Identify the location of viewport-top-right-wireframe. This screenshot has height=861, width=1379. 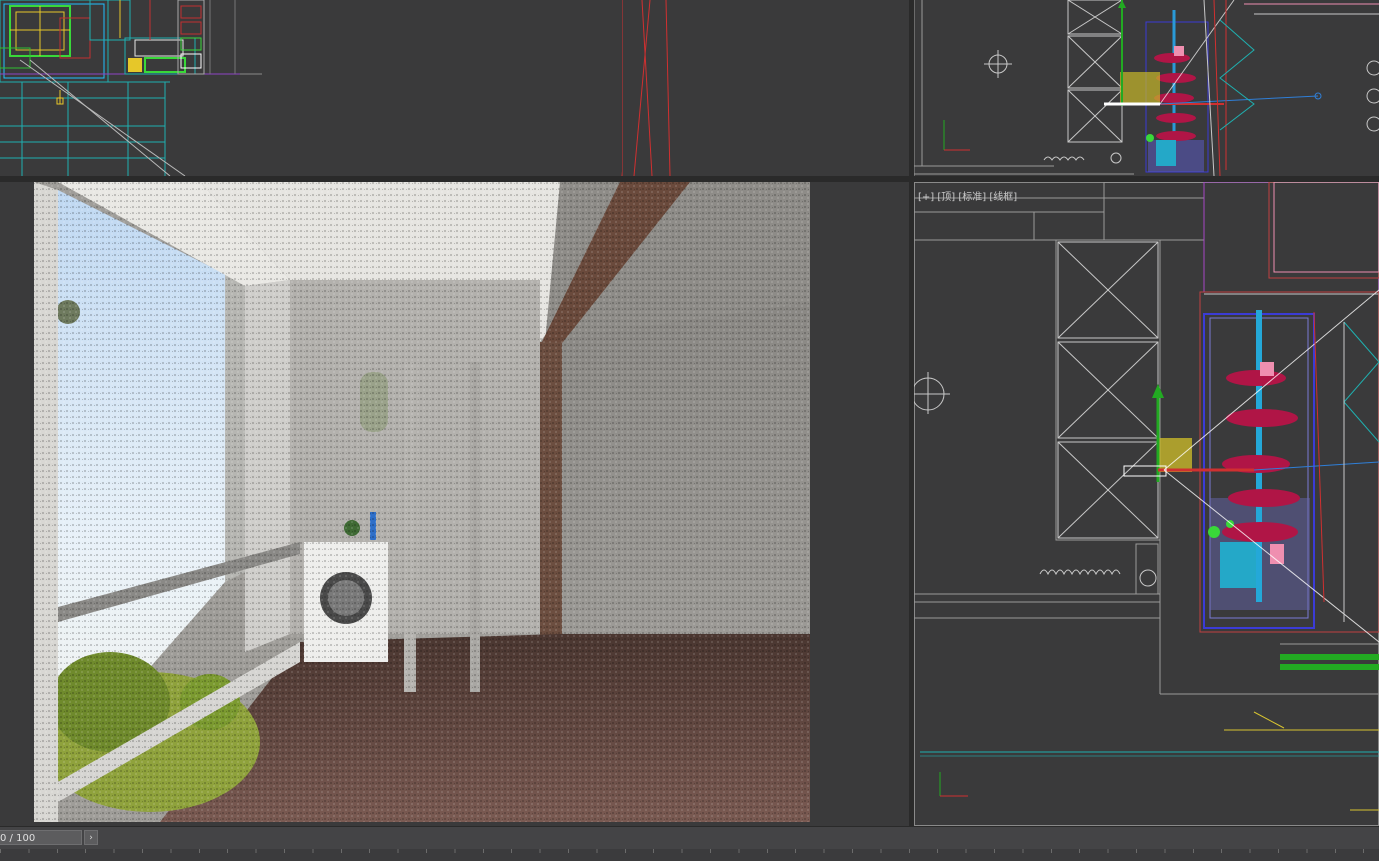
(1146, 88).